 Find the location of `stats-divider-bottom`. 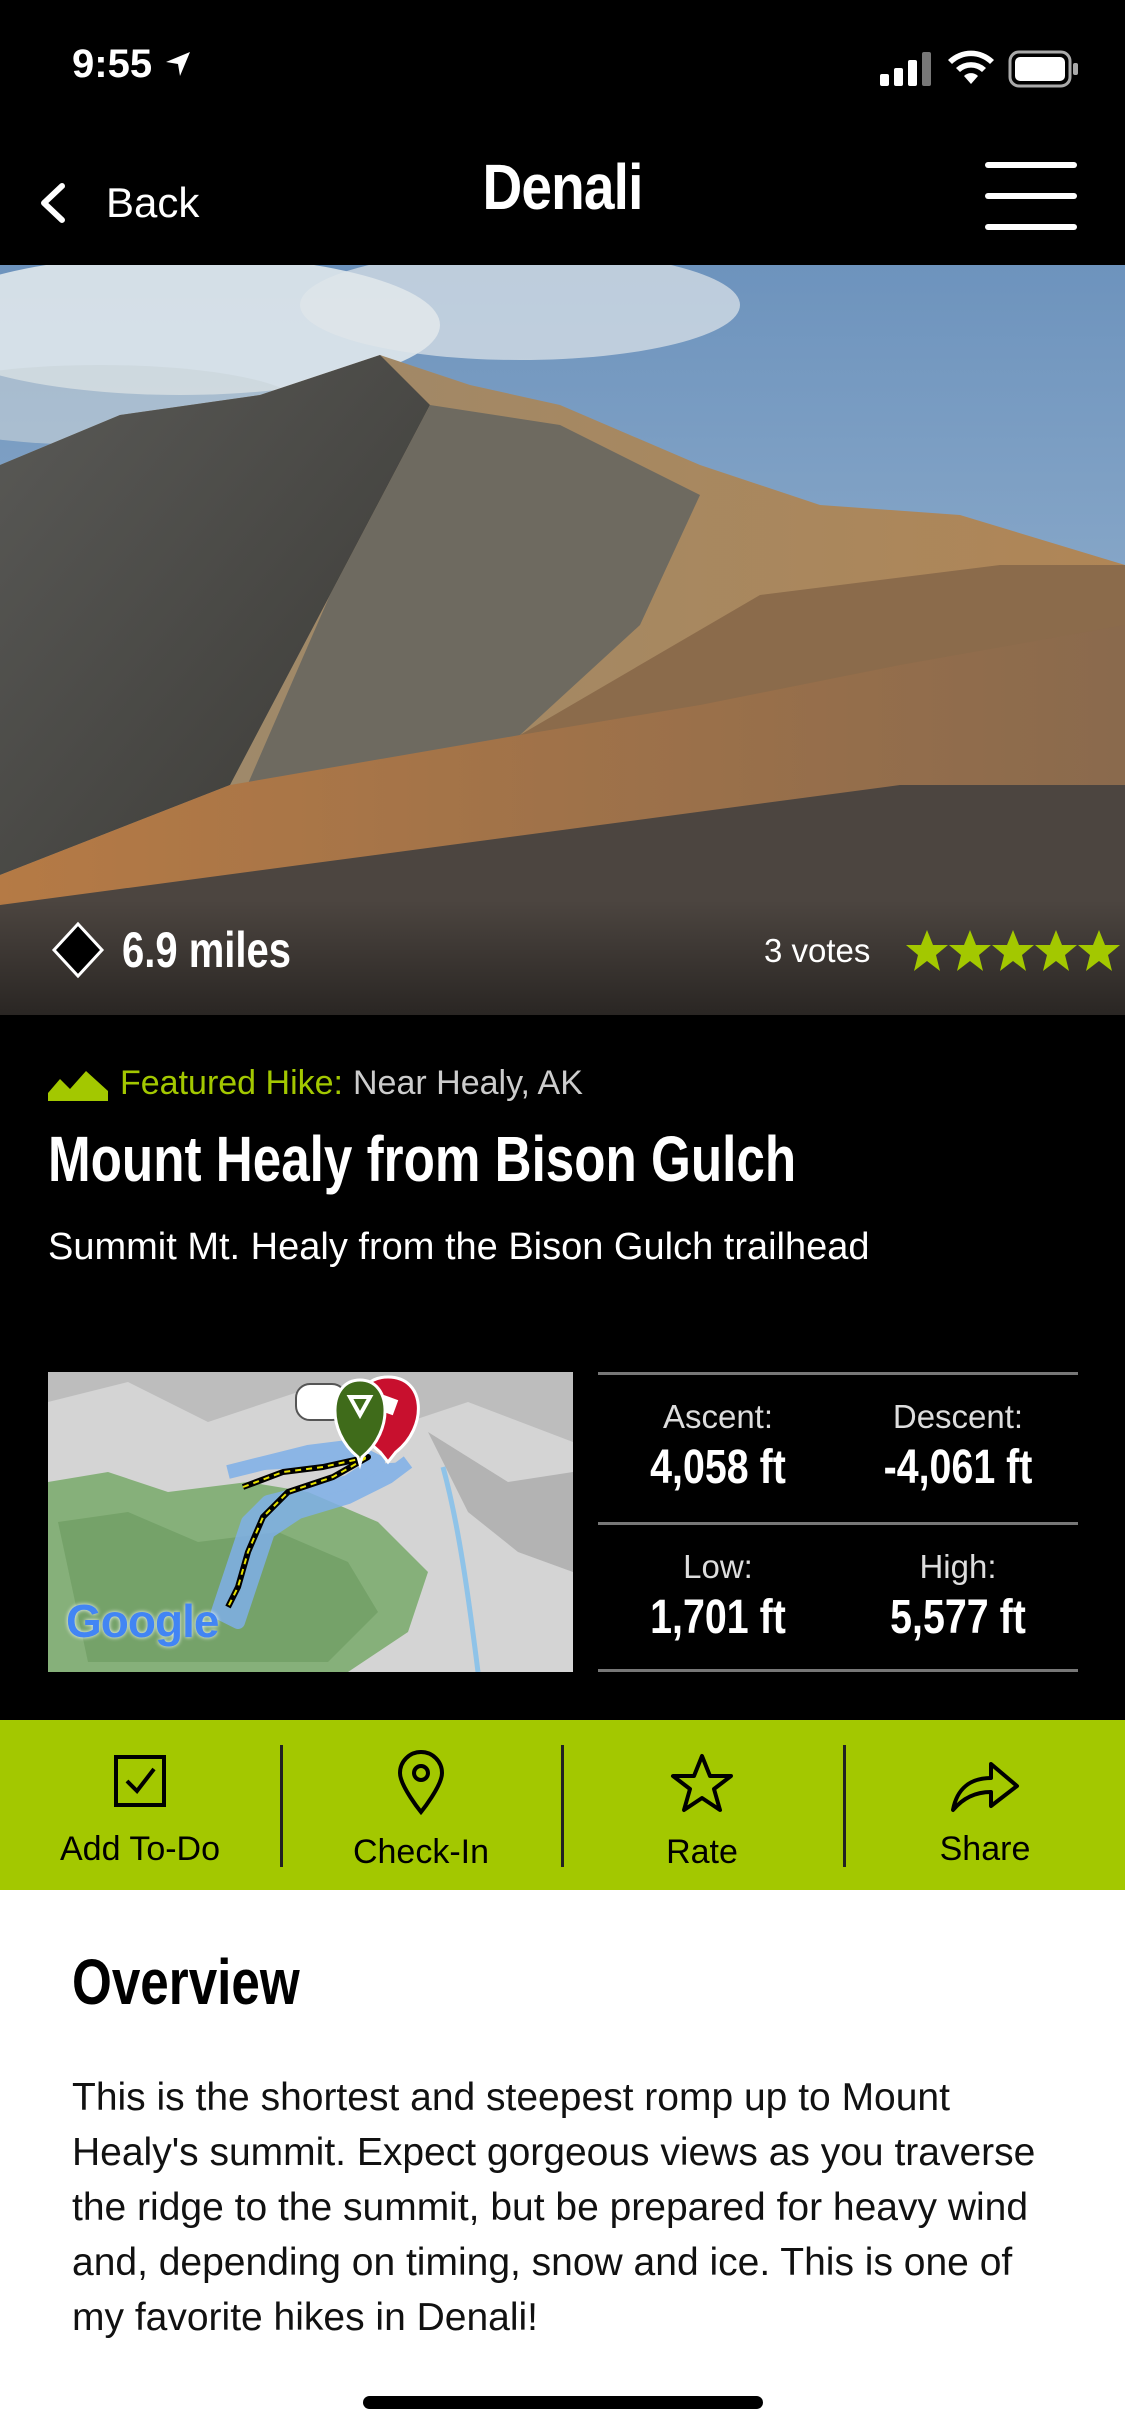

stats-divider-bottom is located at coordinates (838, 1670).